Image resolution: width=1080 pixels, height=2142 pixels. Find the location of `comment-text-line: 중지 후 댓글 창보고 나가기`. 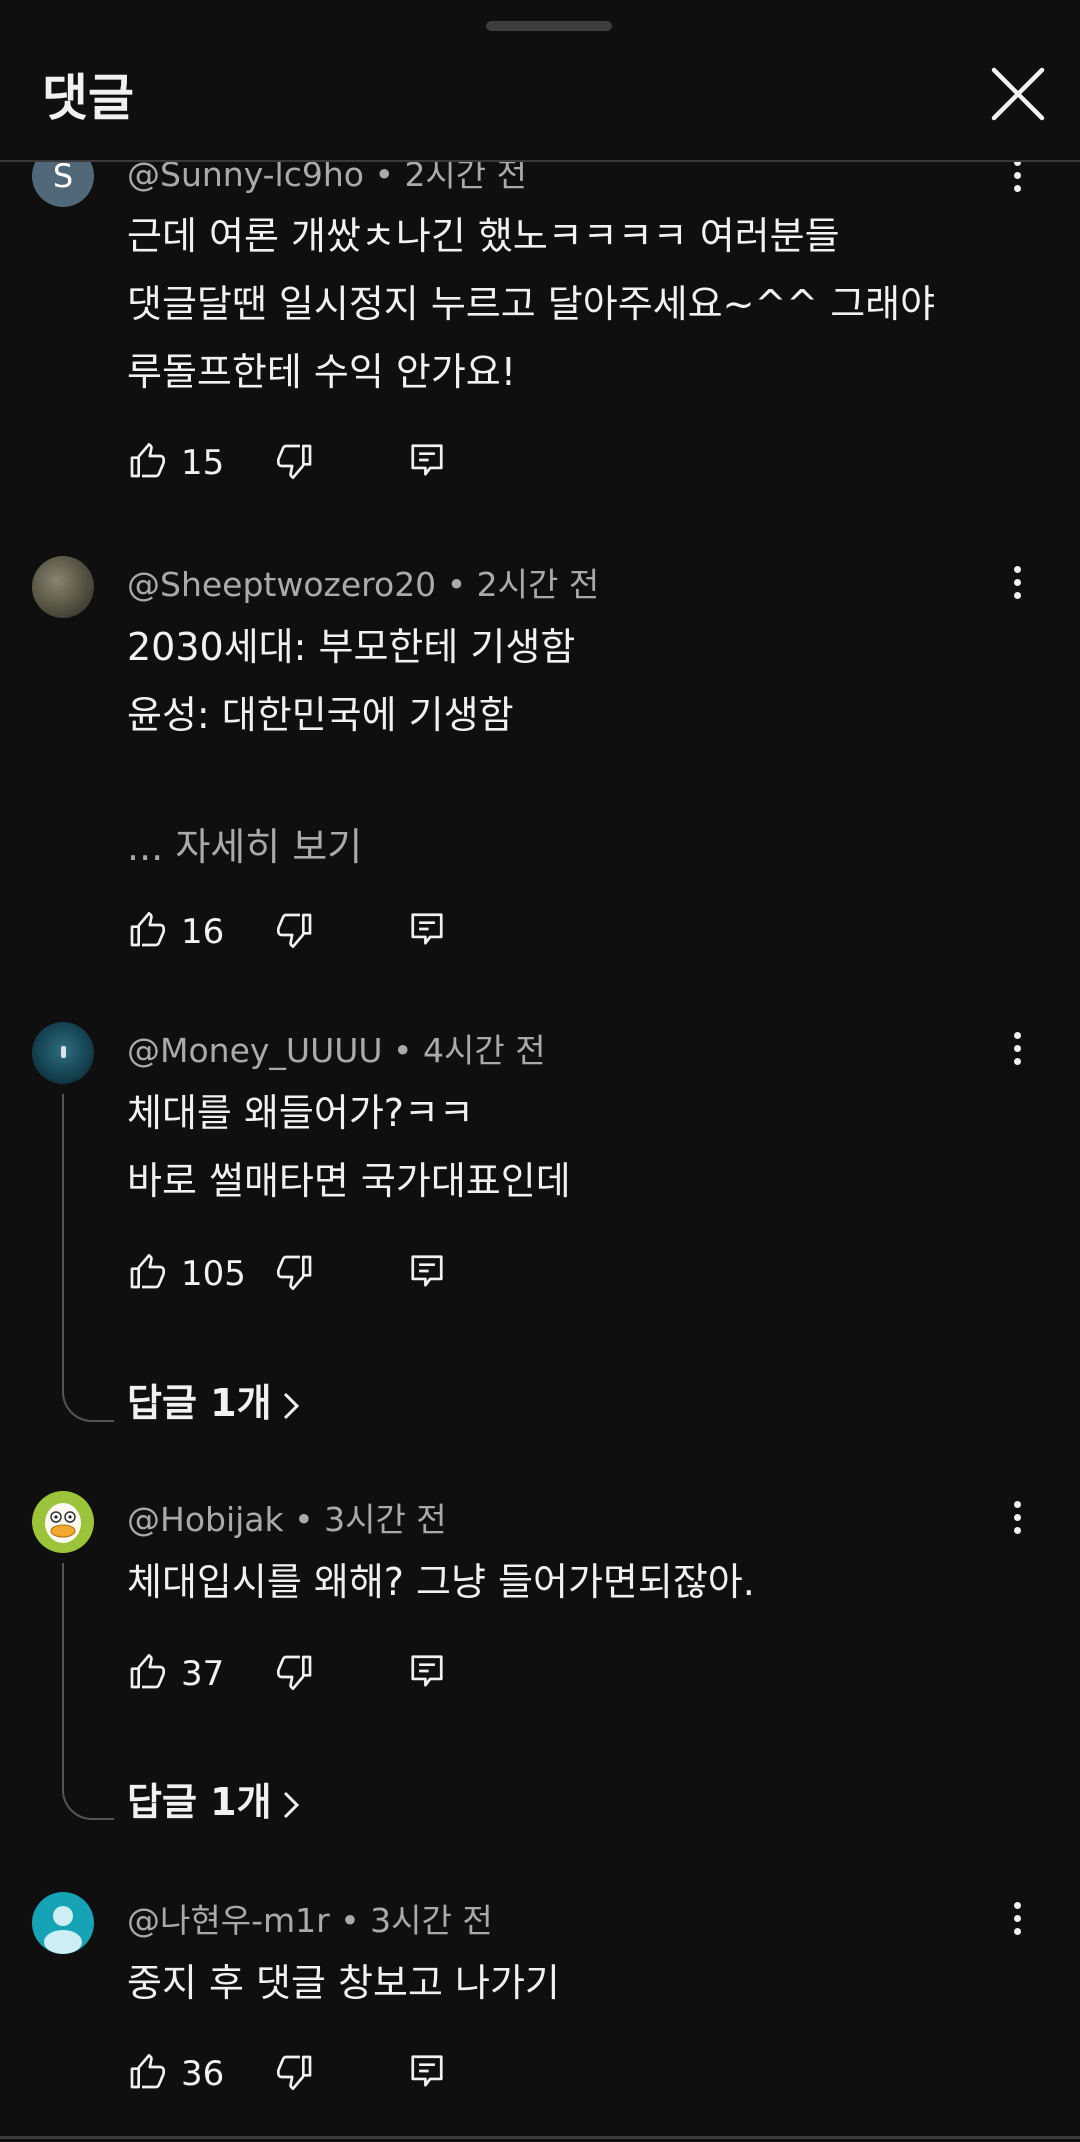

comment-text-line: 중지 후 댓글 창보고 나가기 is located at coordinates (343, 1983).